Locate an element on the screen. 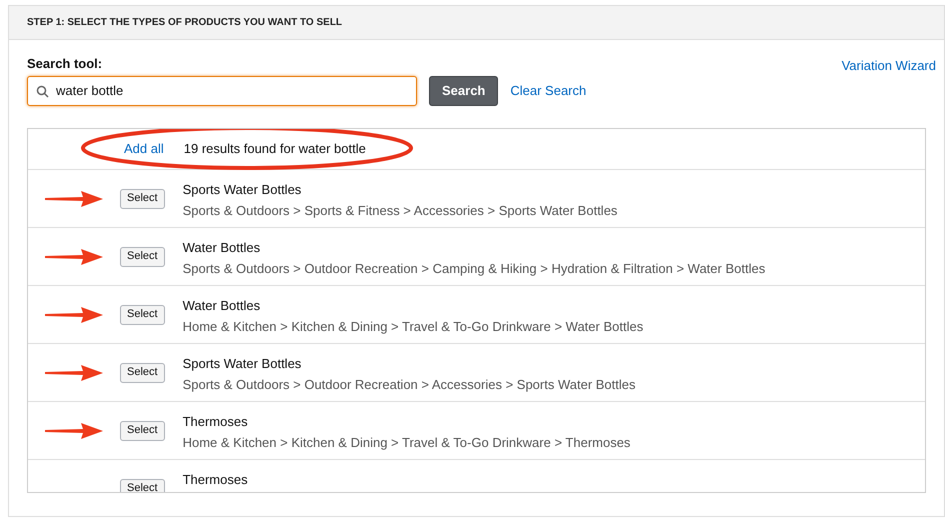 The height and width of the screenshot is (520, 945). category-path: Home & Kitchen > Kitchen & Dining > Travel & To-Go Drinkware > Thermoses is located at coordinates (406, 443).